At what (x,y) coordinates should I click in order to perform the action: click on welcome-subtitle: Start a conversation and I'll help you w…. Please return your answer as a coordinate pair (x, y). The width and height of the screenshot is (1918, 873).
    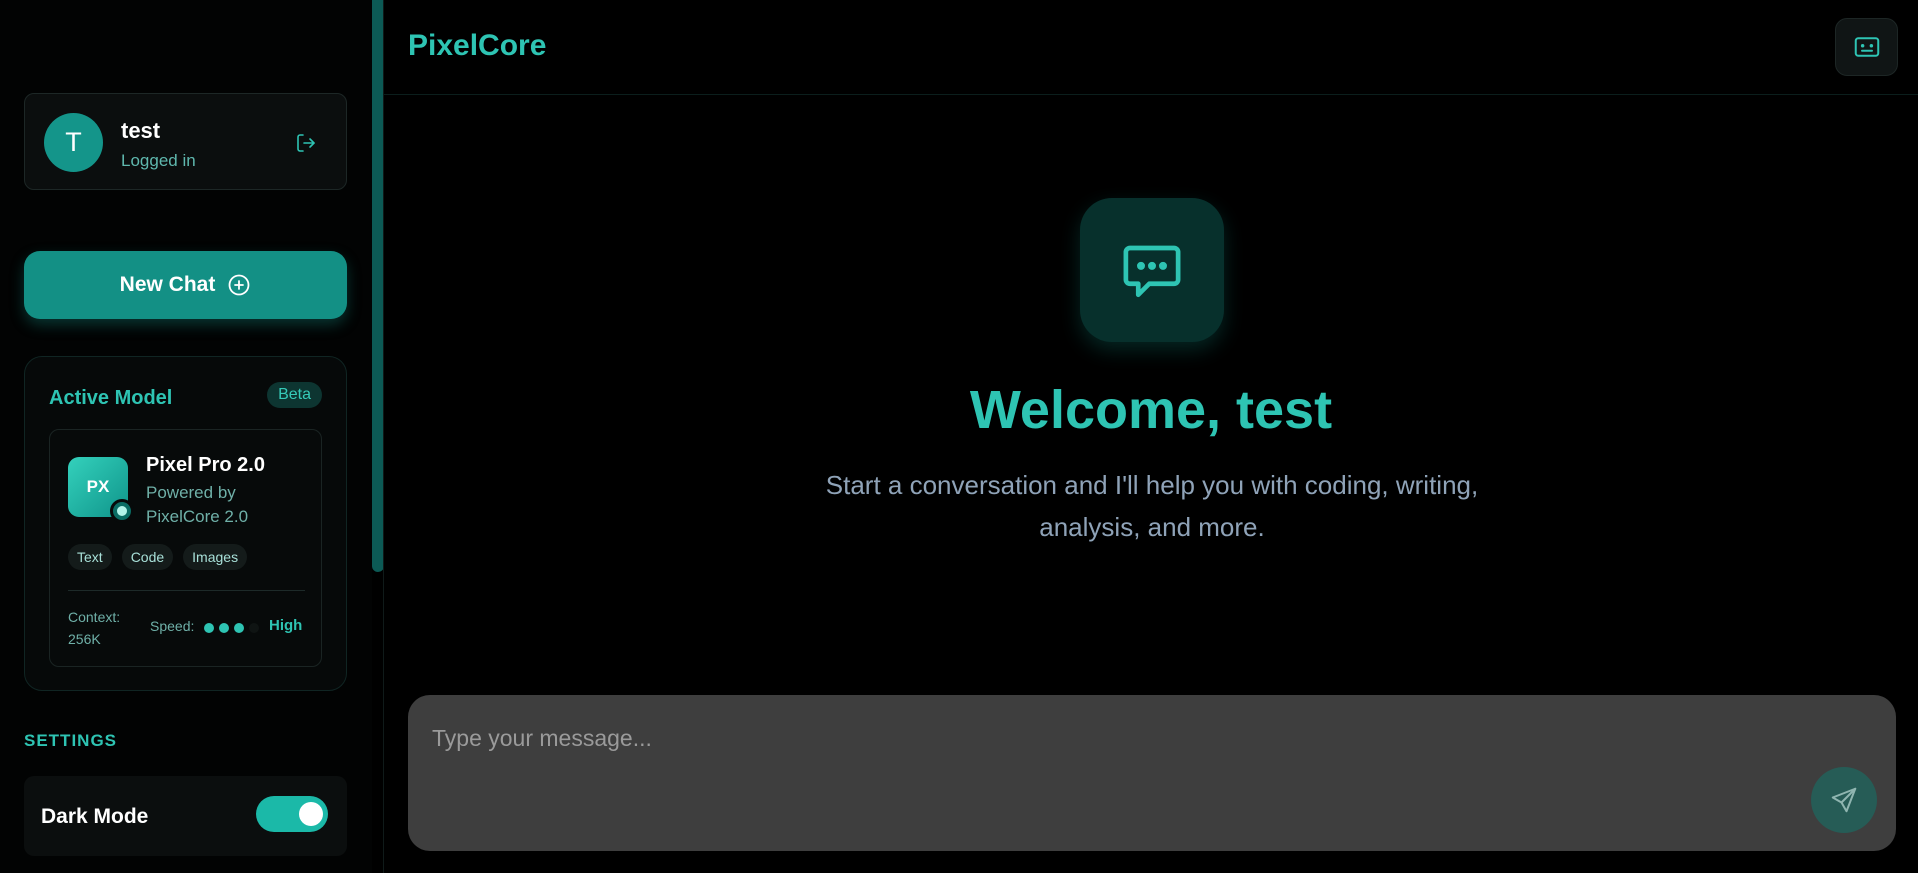
    Looking at the image, I should click on (1152, 506).